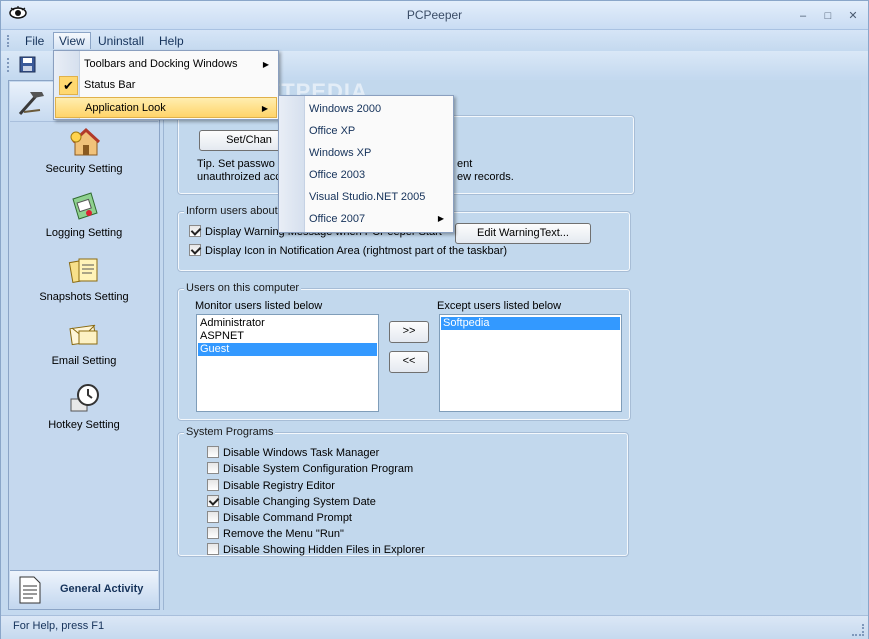  I want to click on checkbox-label: Disable Registry Editor, so click(279, 486).